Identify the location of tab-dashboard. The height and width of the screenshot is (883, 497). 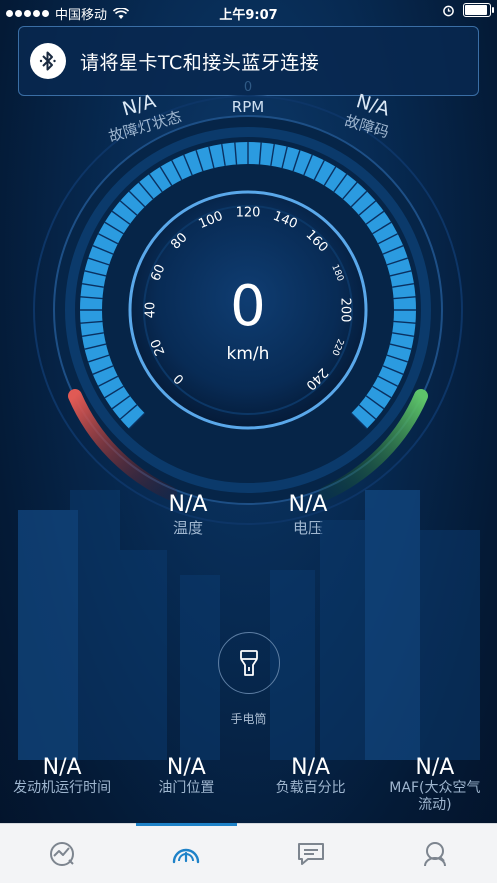
(186, 853).